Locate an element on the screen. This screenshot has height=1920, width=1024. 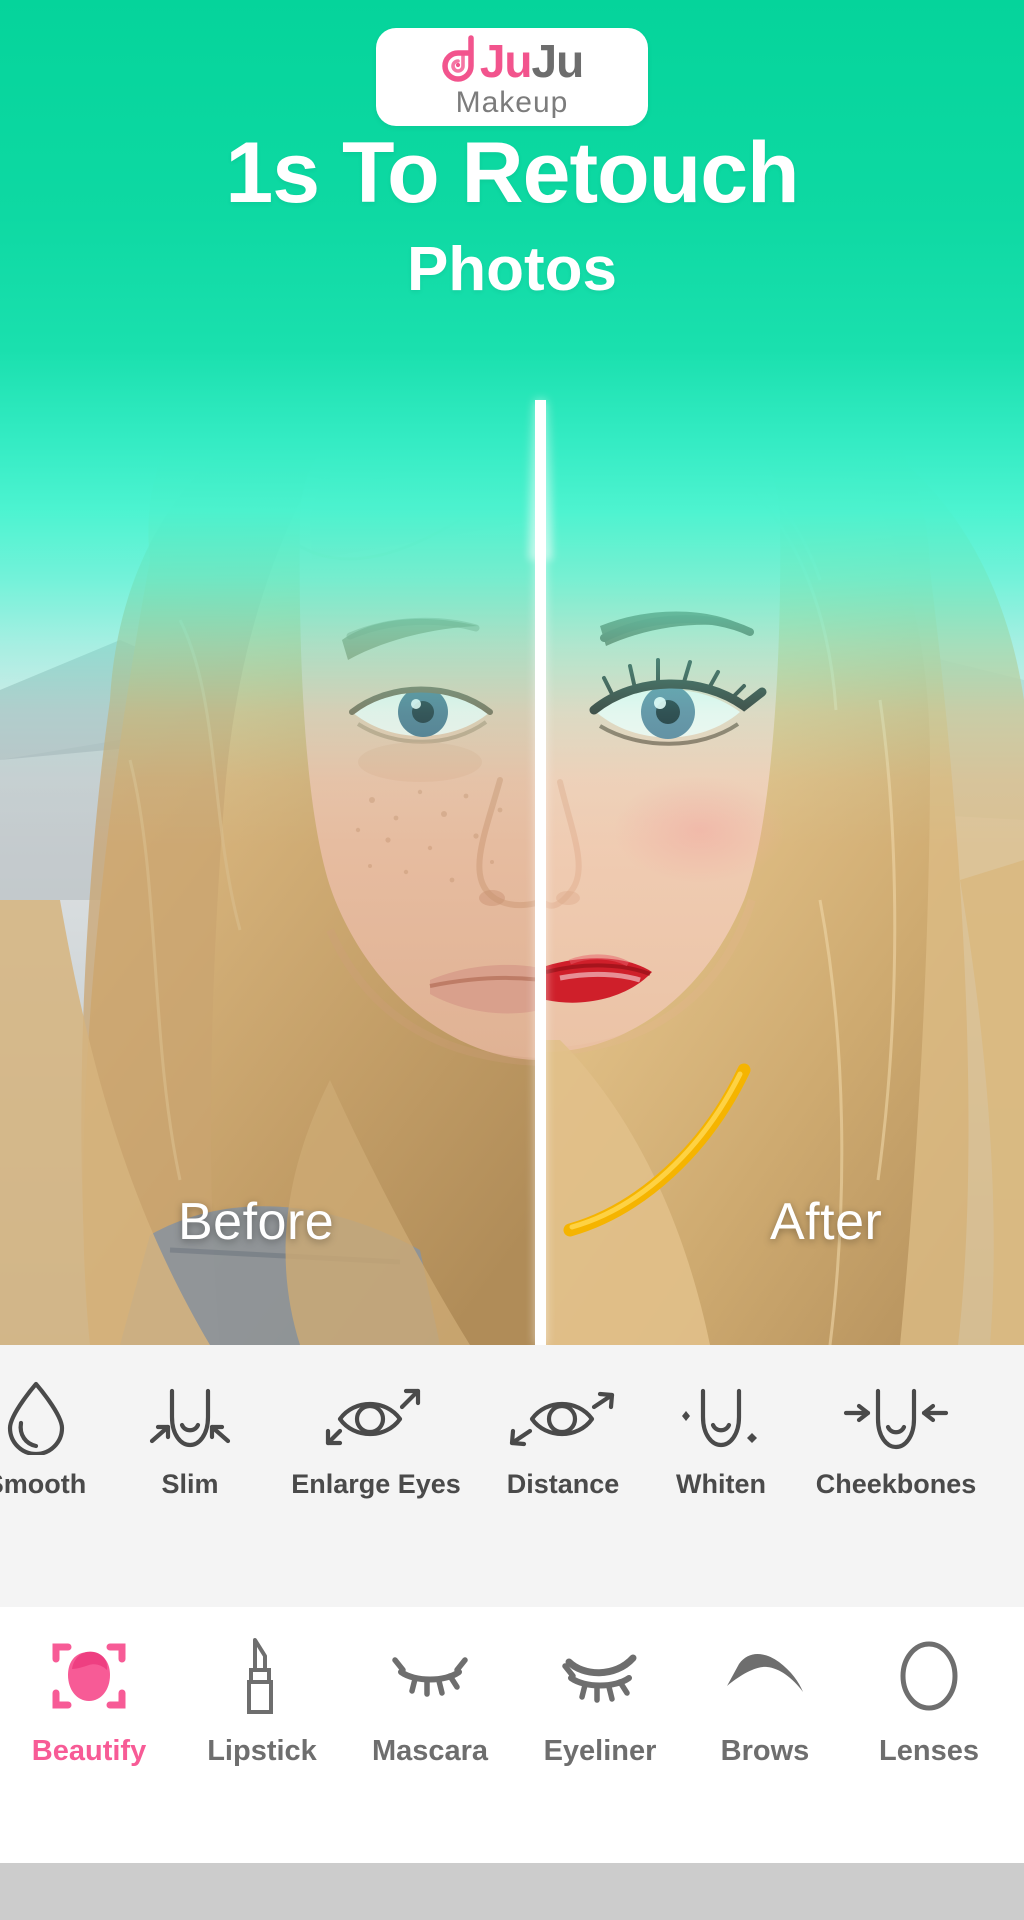
tool-distance: Distance is located at coordinates (563, 1438).